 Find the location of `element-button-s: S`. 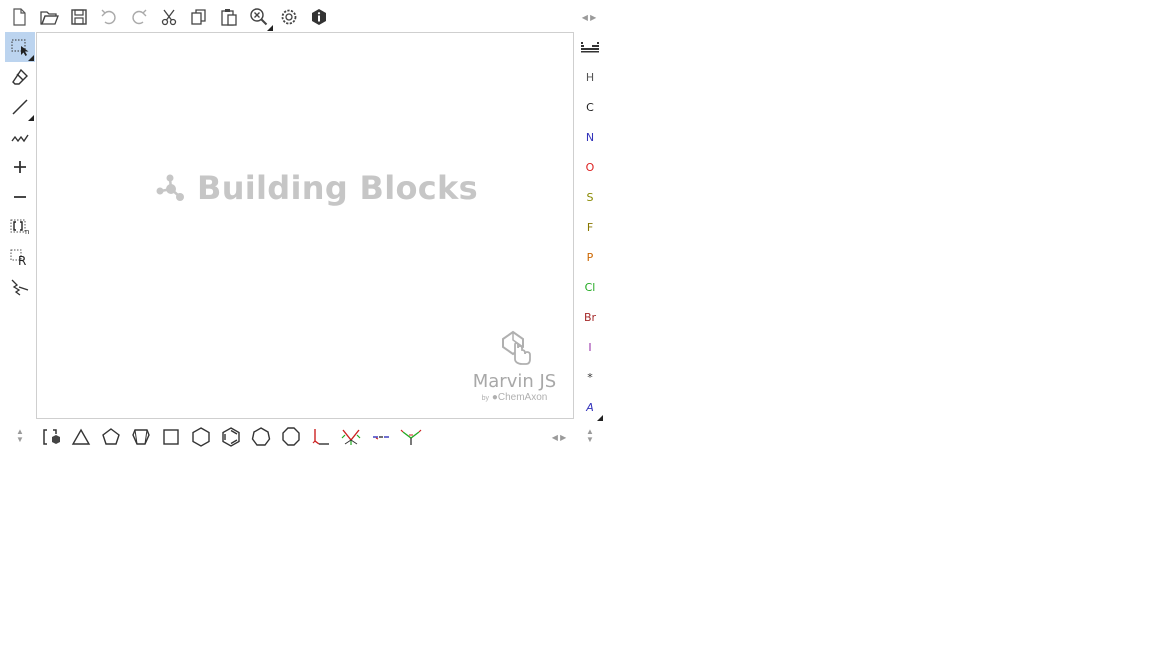

element-button-s: S is located at coordinates (590, 197).